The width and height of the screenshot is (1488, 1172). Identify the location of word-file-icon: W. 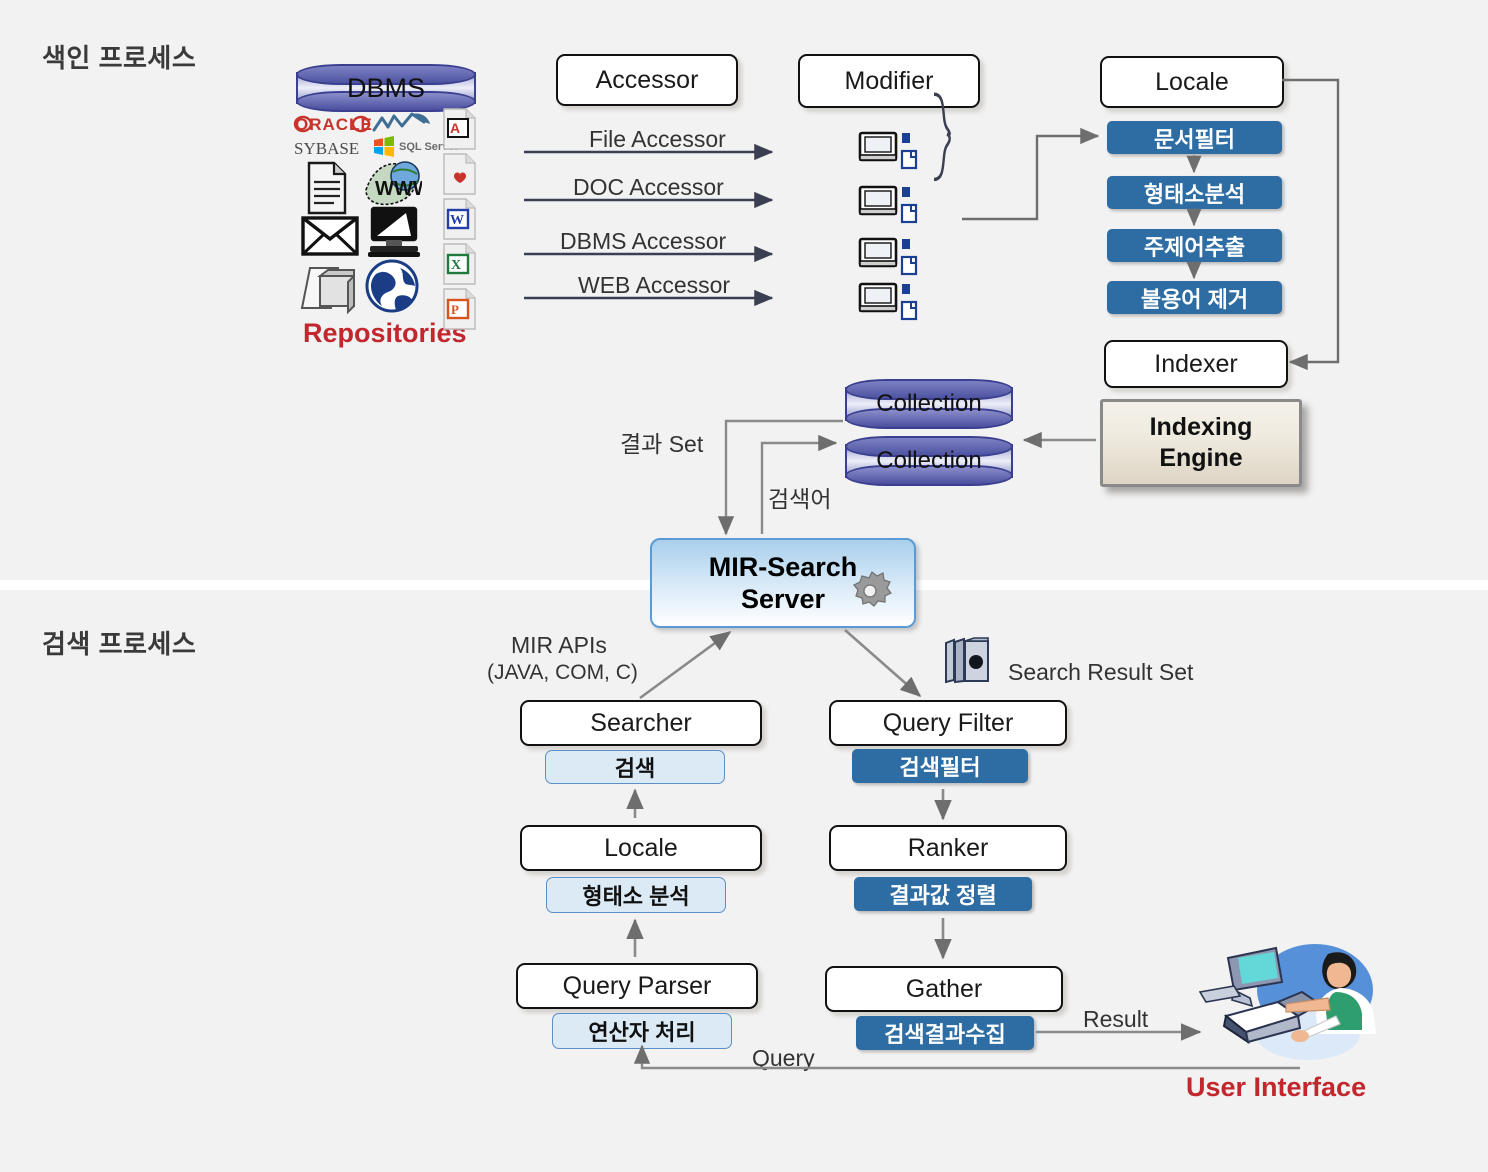
(460, 219).